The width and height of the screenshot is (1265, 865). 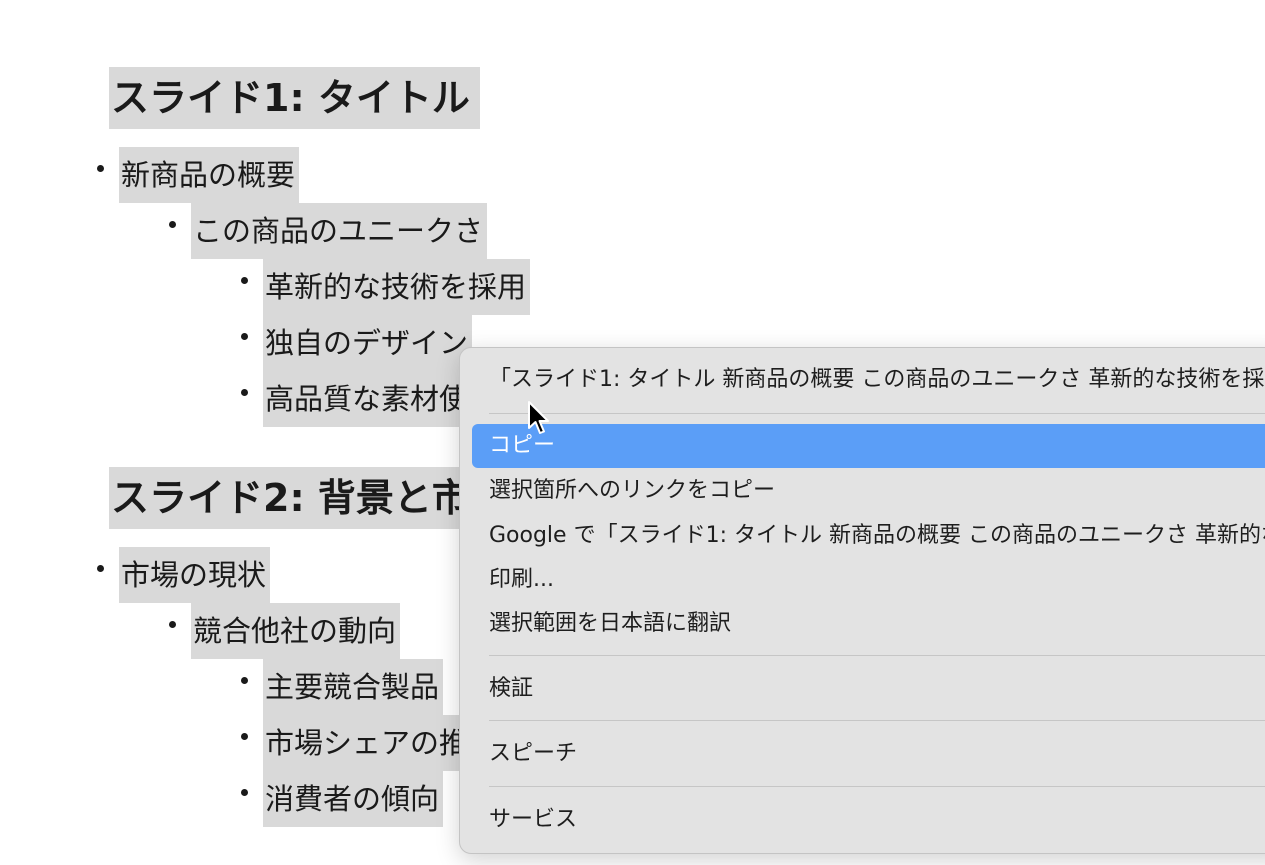 What do you see at coordinates (313, 498) in the screenshot?
I see `slide2-heading: スライド2: 背景と市場` at bounding box center [313, 498].